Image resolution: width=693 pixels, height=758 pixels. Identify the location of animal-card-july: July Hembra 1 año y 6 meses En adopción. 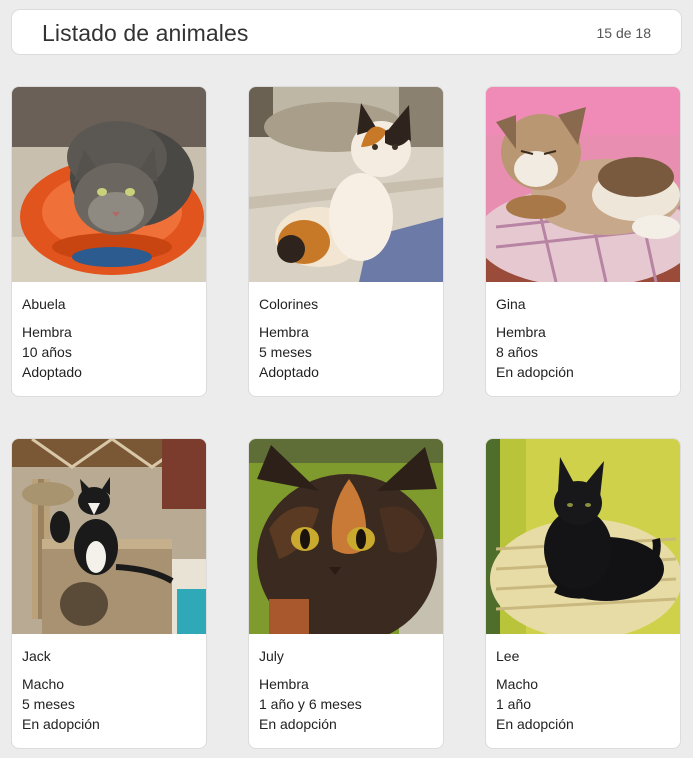
(346, 593).